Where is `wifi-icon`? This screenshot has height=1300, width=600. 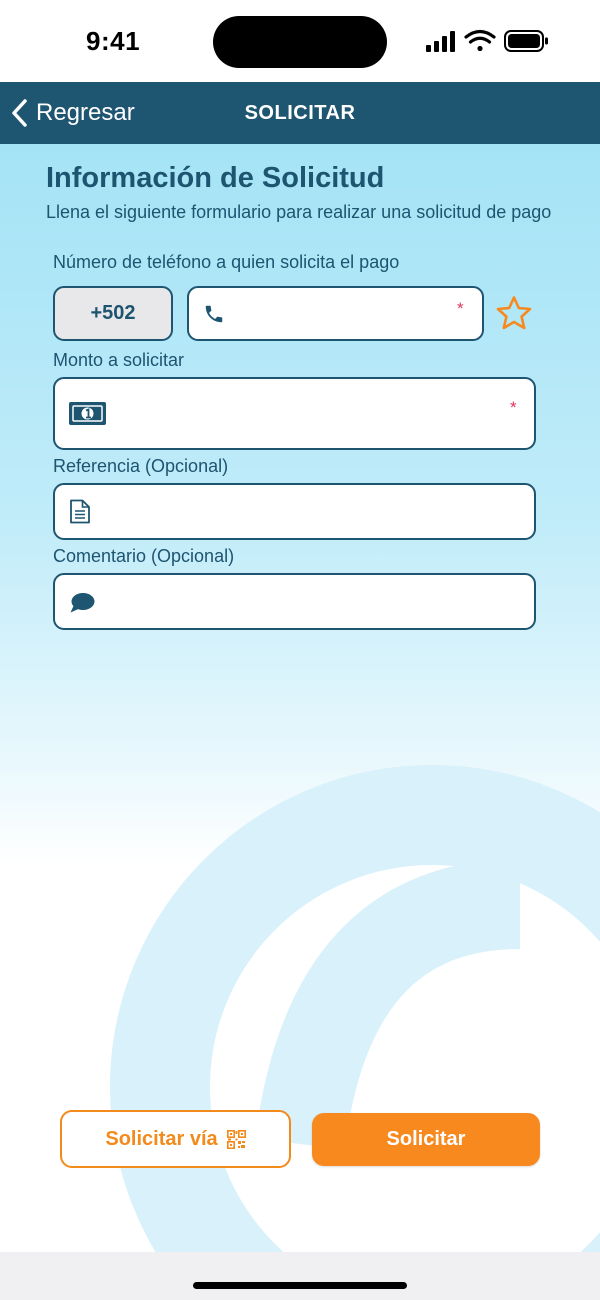 wifi-icon is located at coordinates (480, 40).